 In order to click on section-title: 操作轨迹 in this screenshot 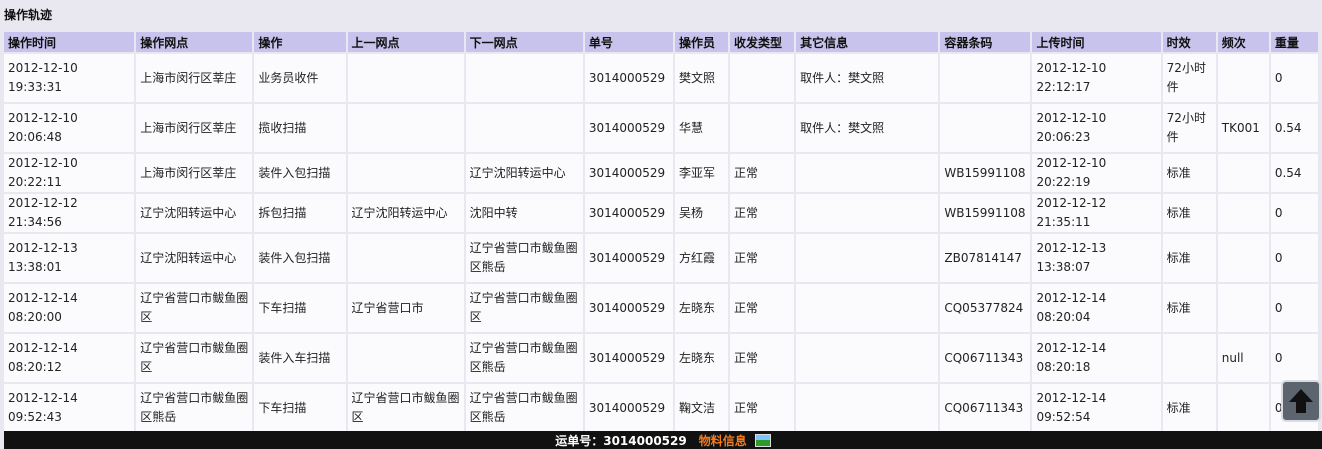, I will do `click(28, 15)`.